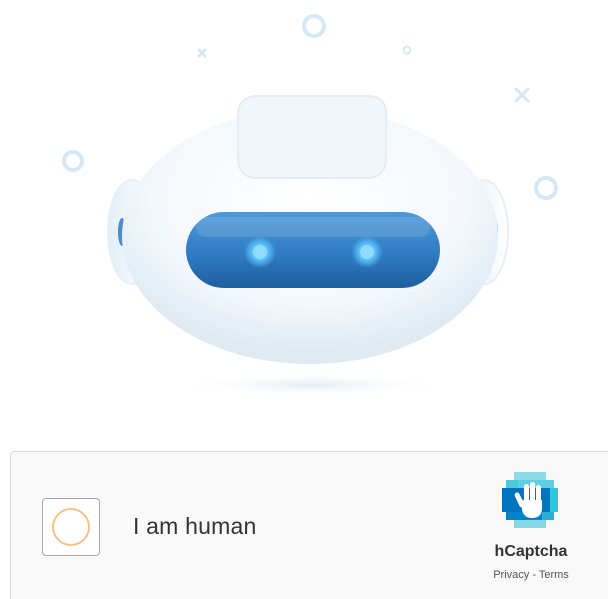 The image size is (608, 599). What do you see at coordinates (530, 500) in the screenshot?
I see `hcaptcha-logo-icon` at bounding box center [530, 500].